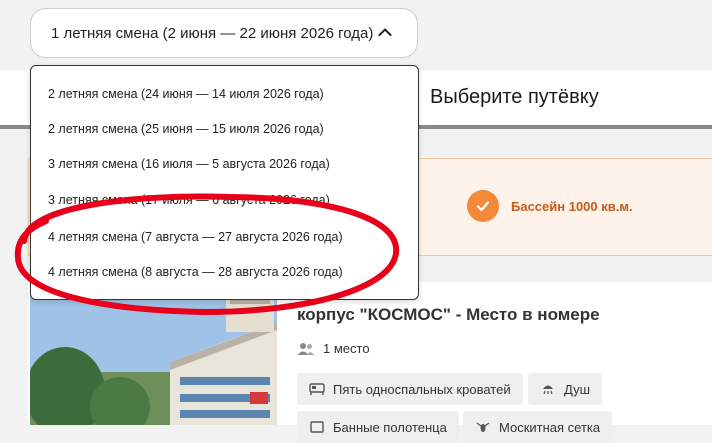 The image size is (712, 443). I want to click on guests-label: 1 место, so click(346, 348).